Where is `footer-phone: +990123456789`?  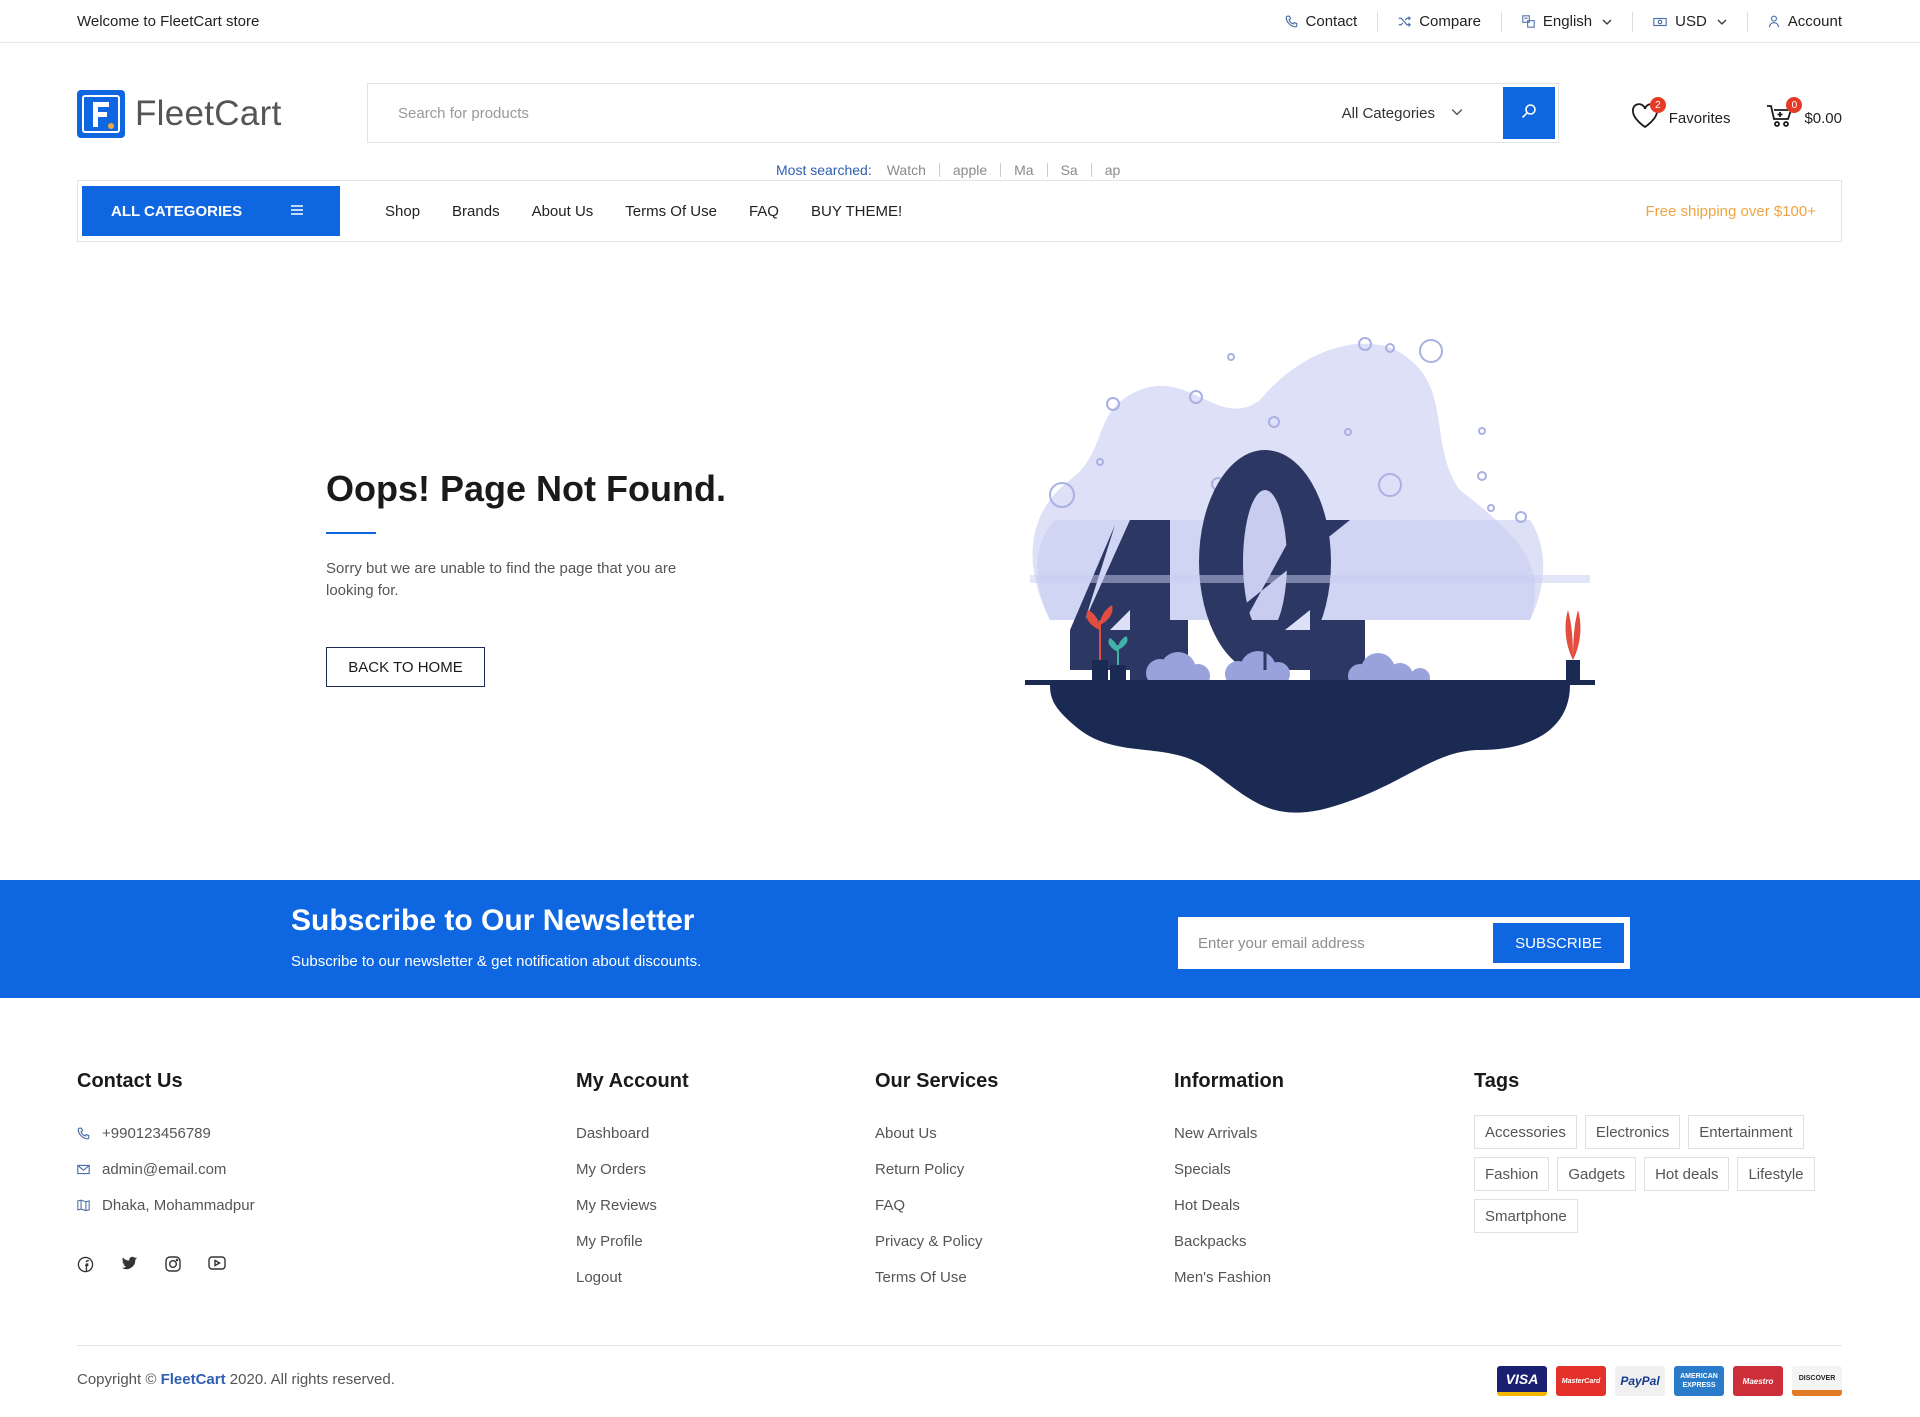
footer-phone: +990123456789 is located at coordinates (166, 1133).